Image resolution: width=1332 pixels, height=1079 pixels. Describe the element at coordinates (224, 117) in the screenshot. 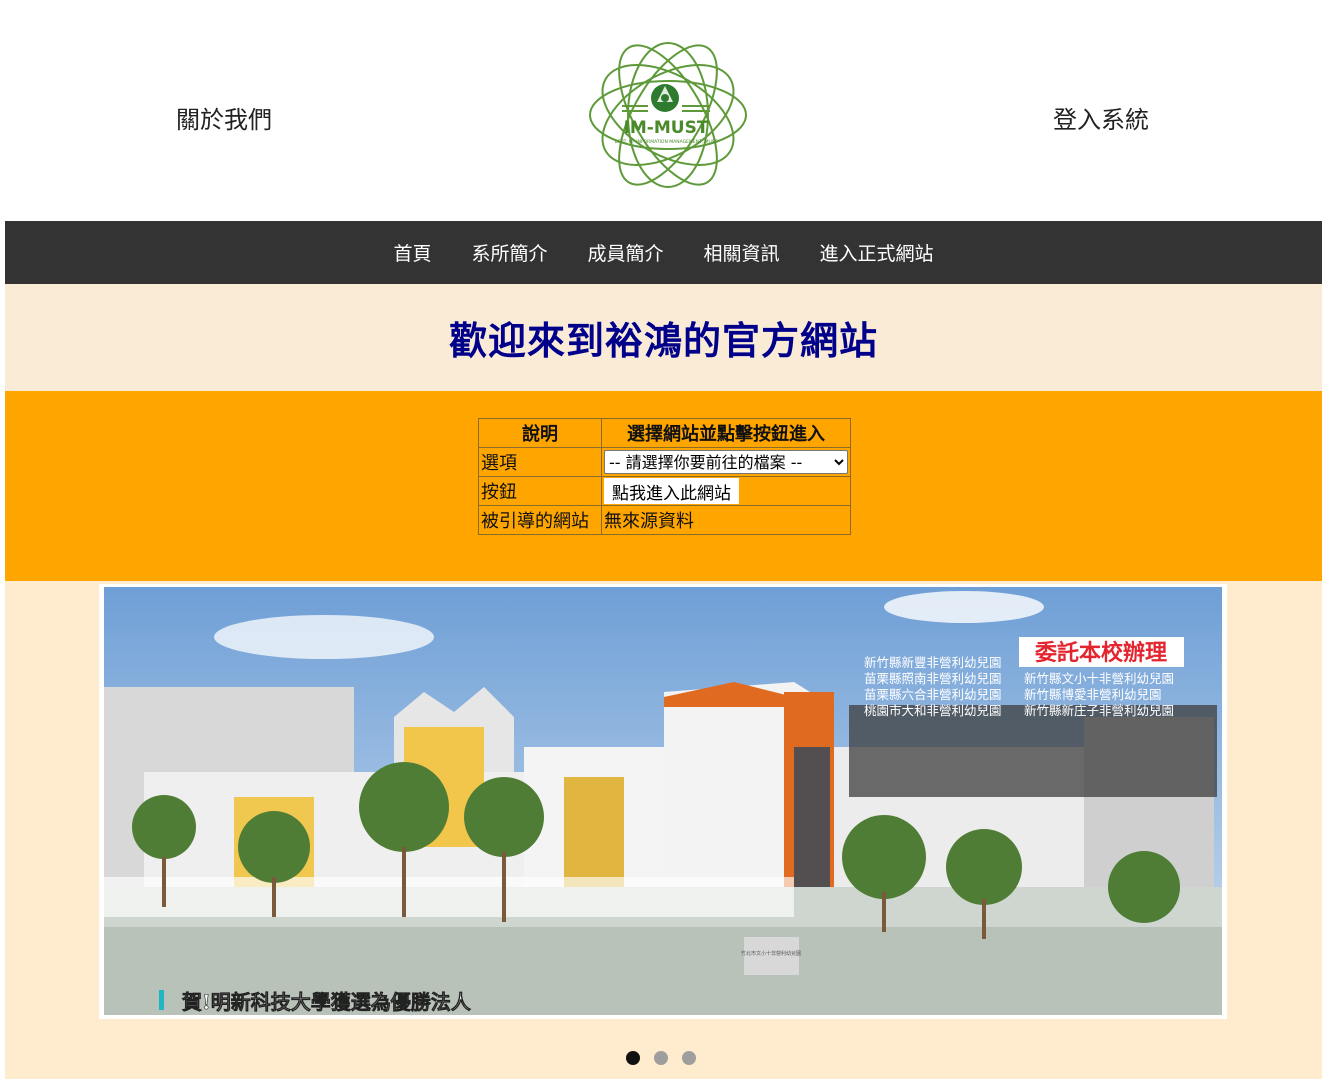

I see `about-us-link: 關於我們` at that location.